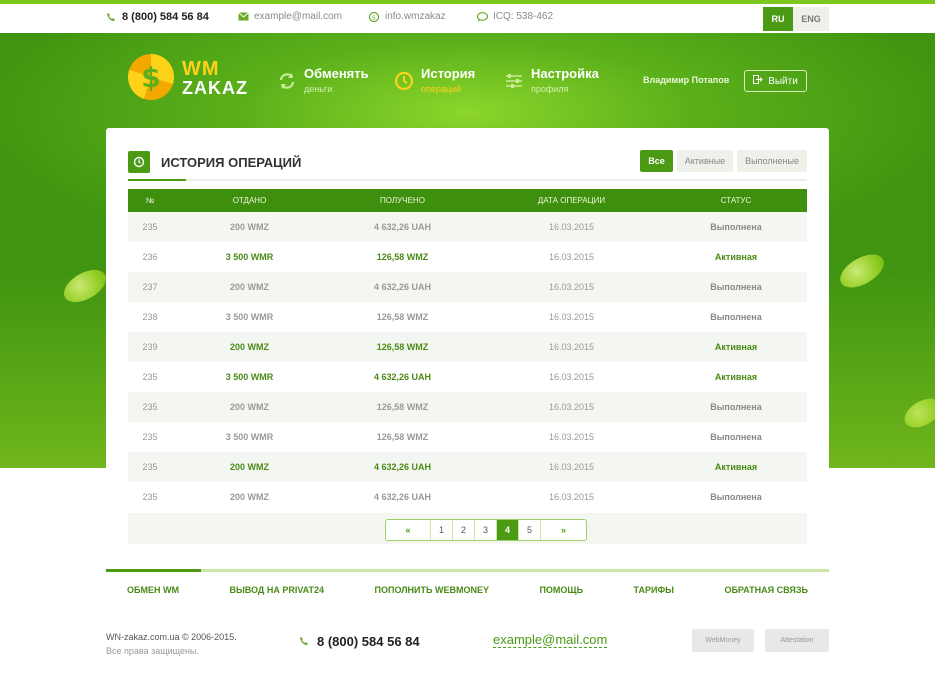 This screenshot has width=935, height=679. Describe the element at coordinates (150, 200) in the screenshot. I see `col-number: №` at that location.